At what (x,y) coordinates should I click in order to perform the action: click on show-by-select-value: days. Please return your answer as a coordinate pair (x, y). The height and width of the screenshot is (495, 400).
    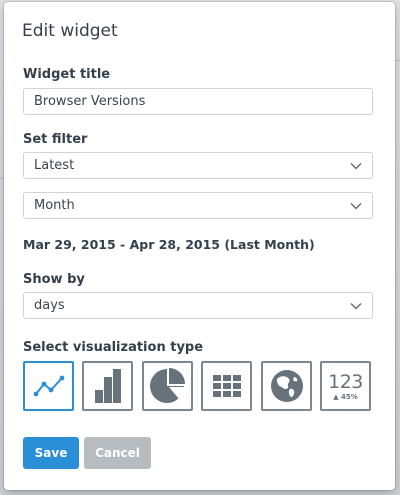
    Looking at the image, I should click on (49, 305).